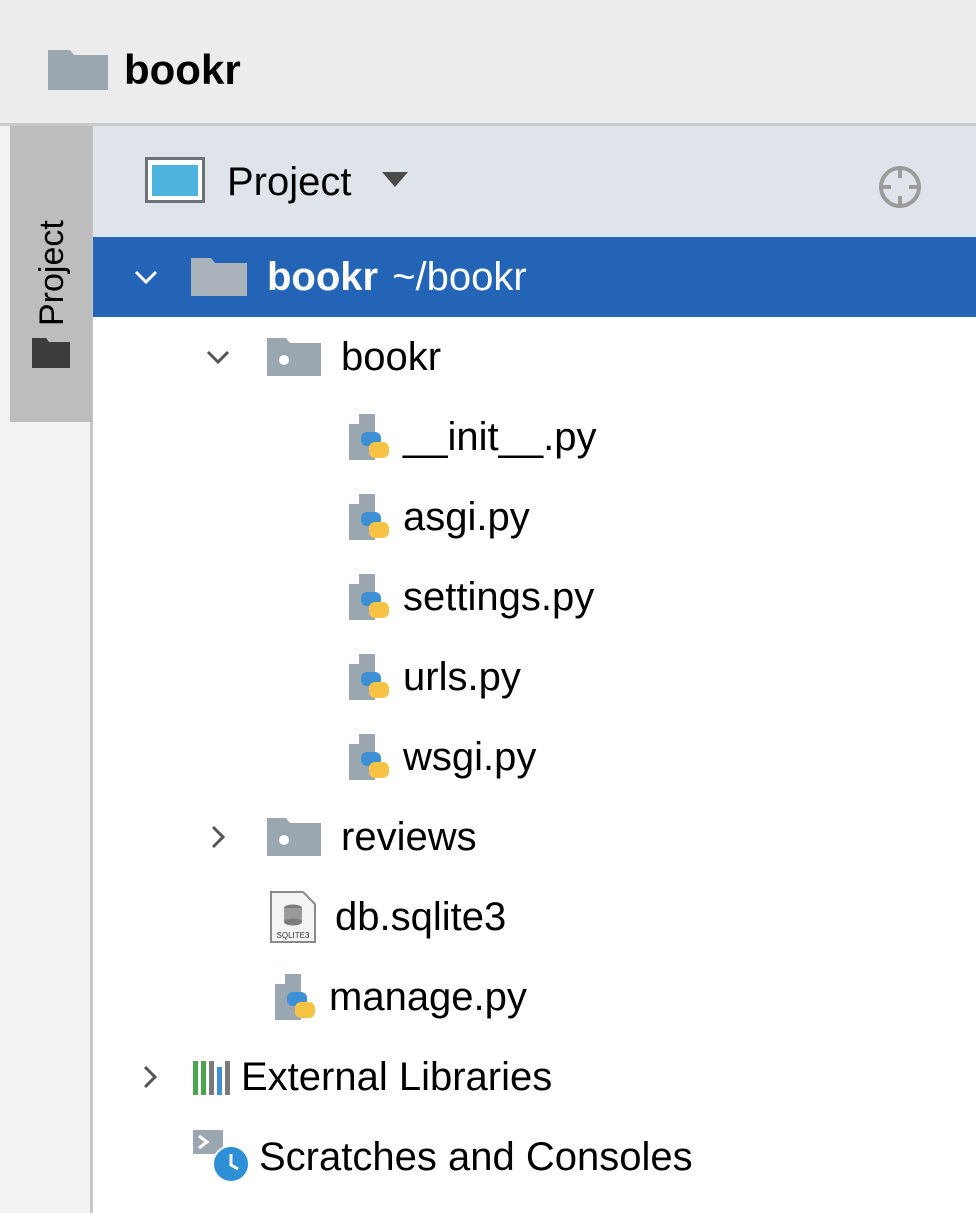 The image size is (976, 1213). I want to click on tree-row-file: settings.py, so click(534, 597).